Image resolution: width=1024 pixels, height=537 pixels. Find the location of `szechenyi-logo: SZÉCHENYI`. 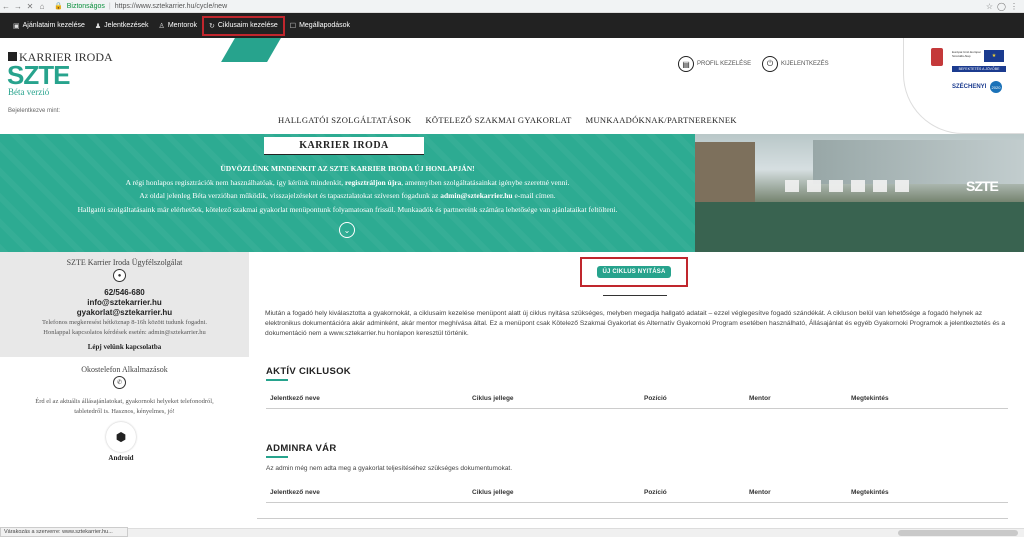

szechenyi-logo: SZÉCHENYI is located at coordinates (969, 87).